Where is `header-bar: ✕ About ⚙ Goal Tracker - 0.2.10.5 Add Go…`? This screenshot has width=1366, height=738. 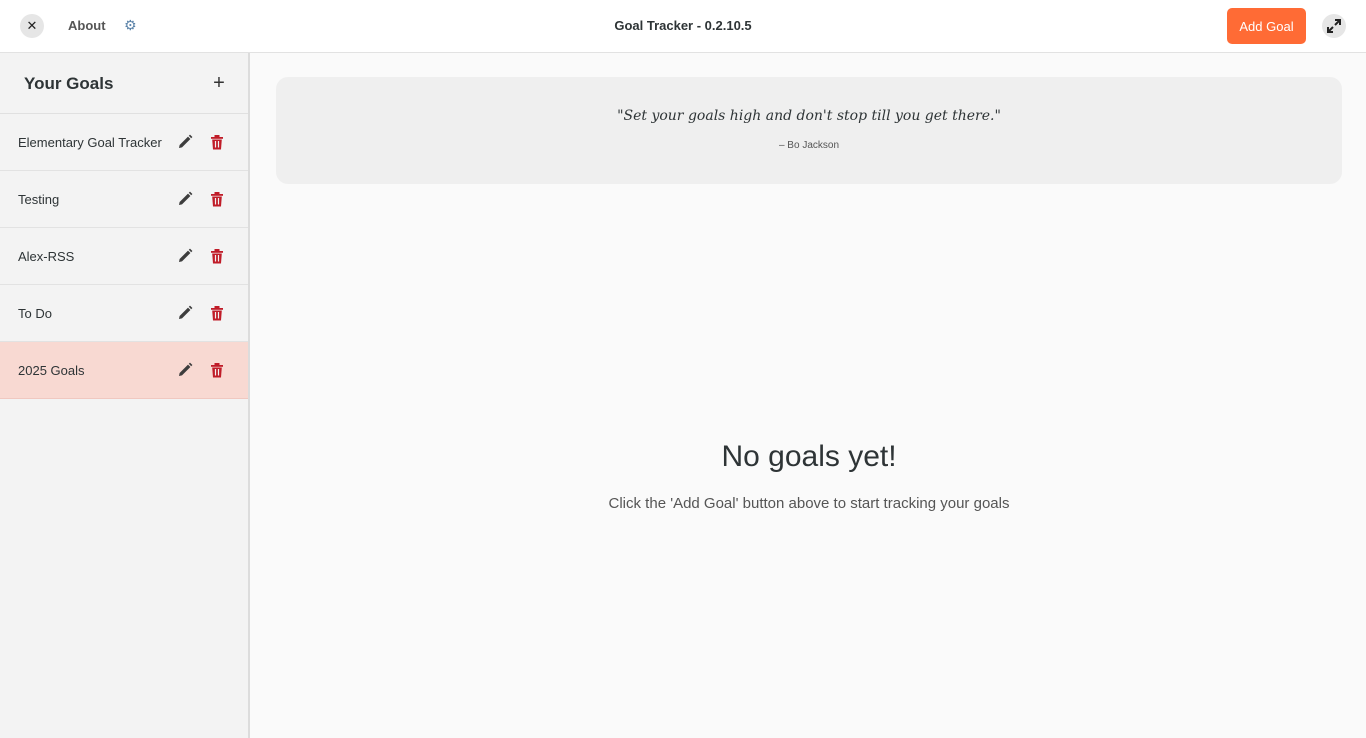
header-bar: ✕ About ⚙ Goal Tracker - 0.2.10.5 Add Go… is located at coordinates (683, 26).